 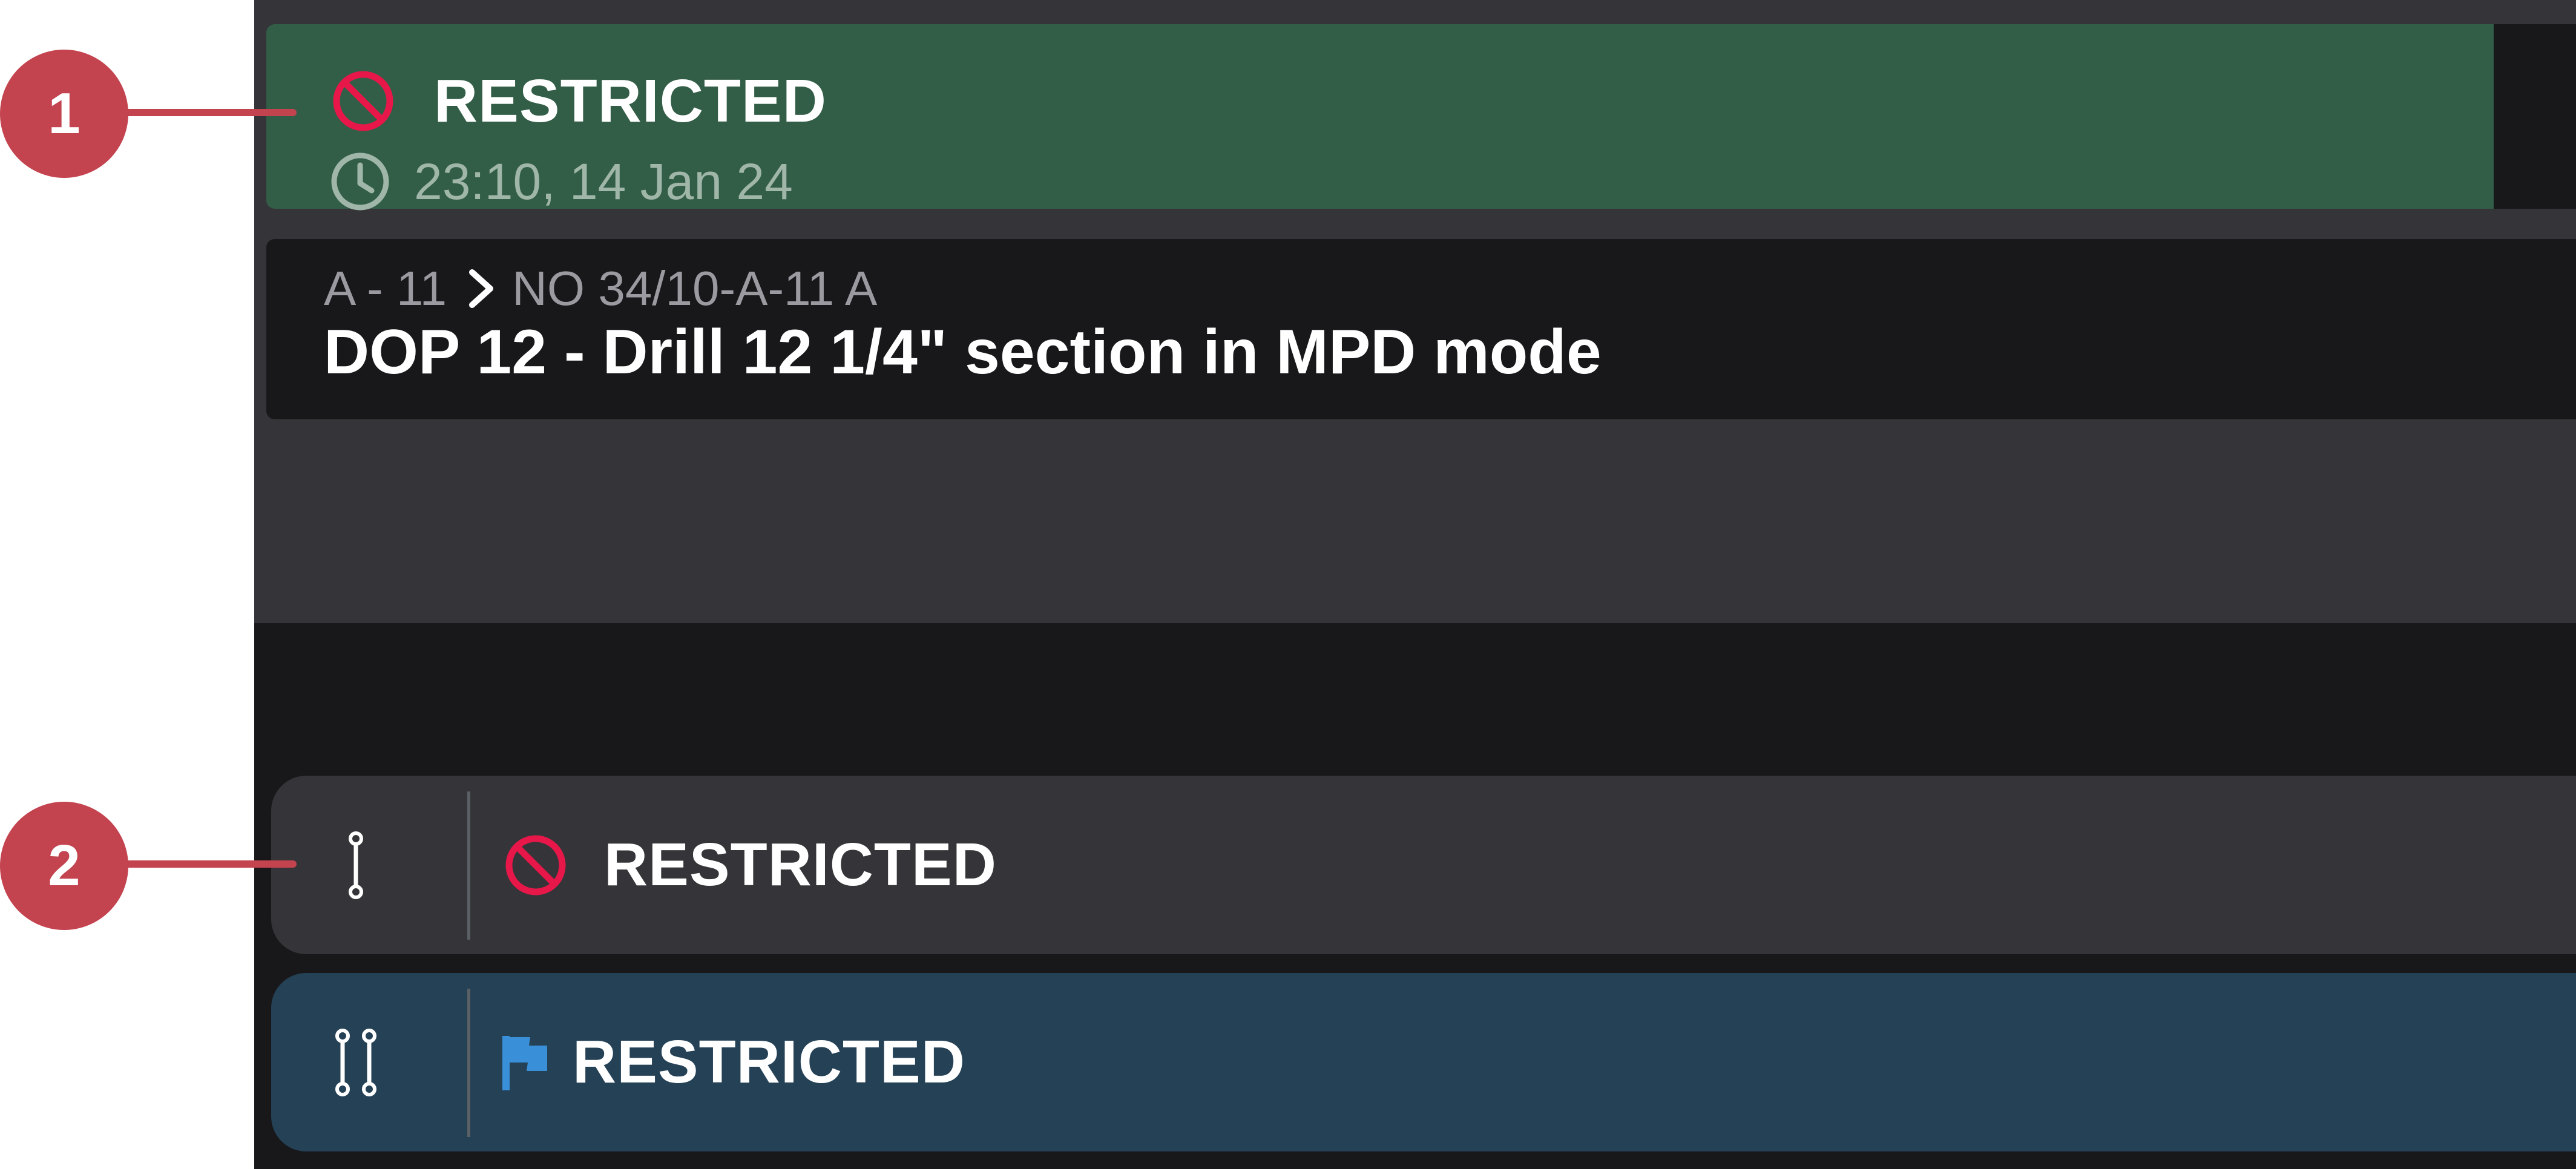 What do you see at coordinates (1415, 698) in the screenshot?
I see `section-divider` at bounding box center [1415, 698].